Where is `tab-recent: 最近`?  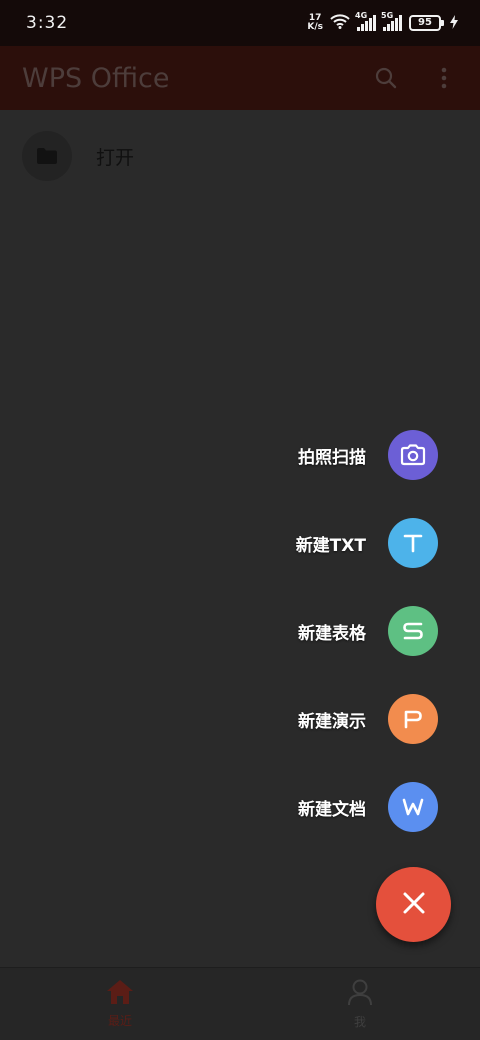 tab-recent: 最近 is located at coordinates (120, 1004).